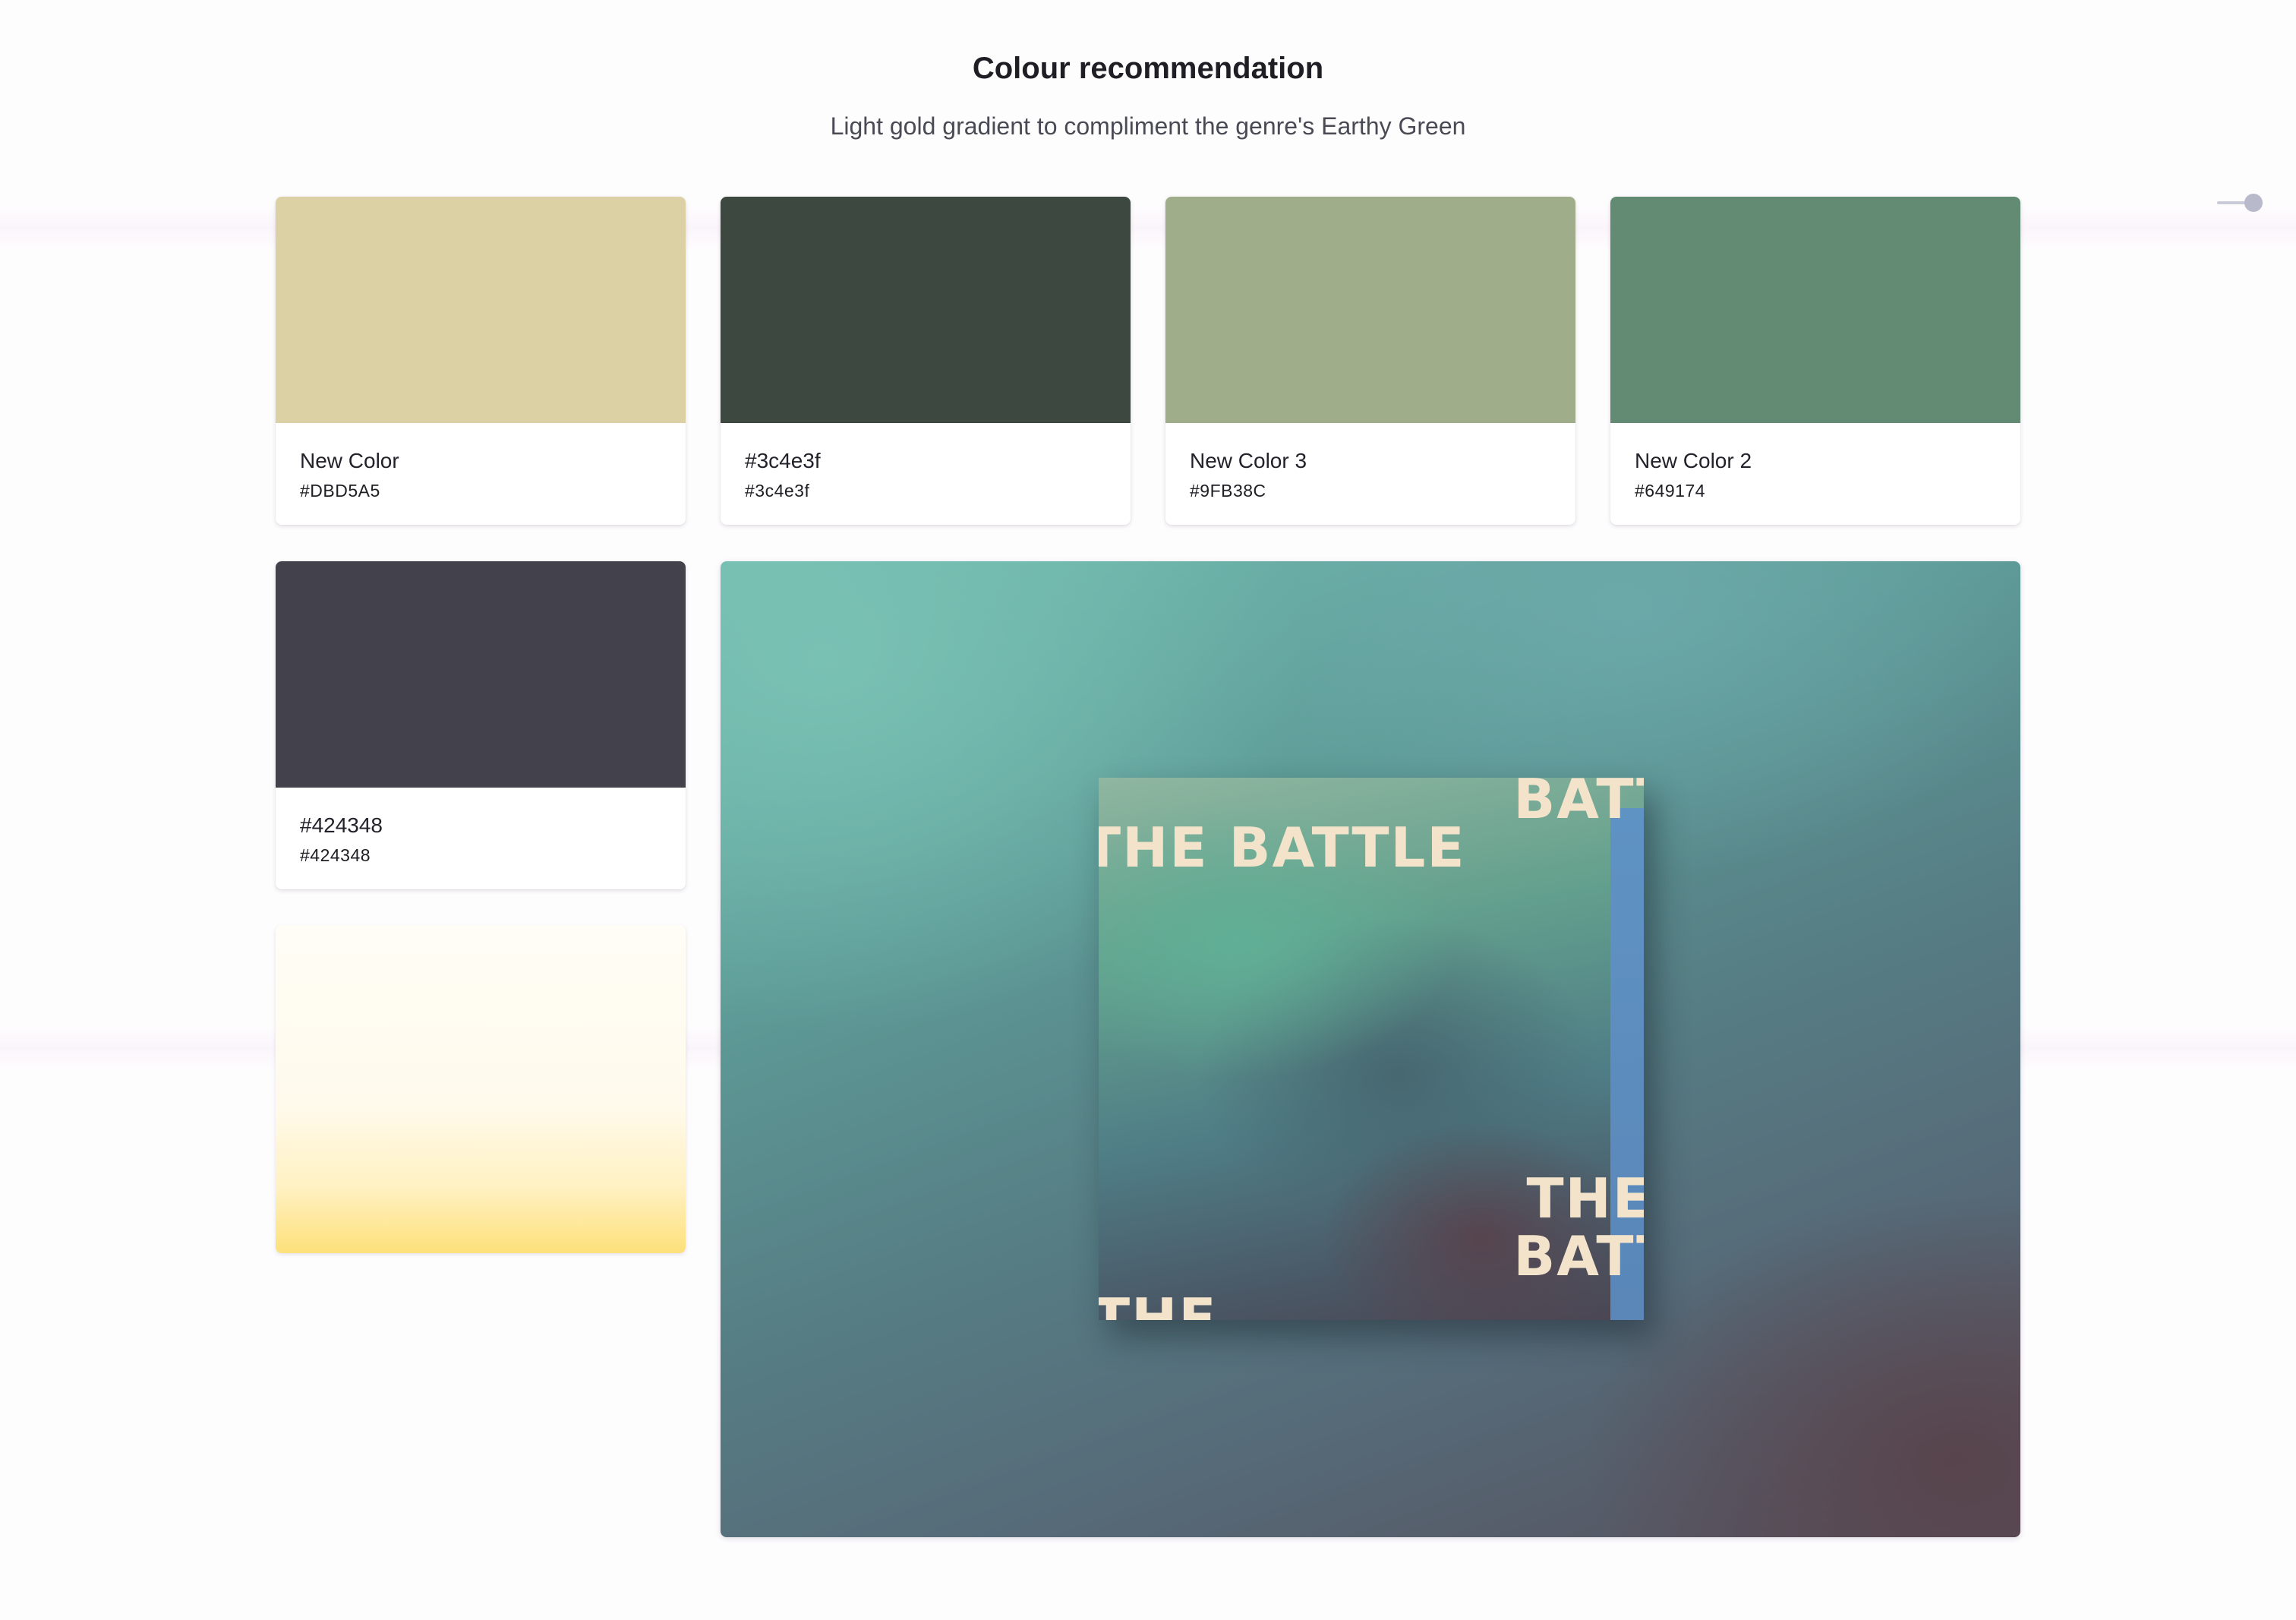  I want to click on color-name: New Color, so click(349, 461).